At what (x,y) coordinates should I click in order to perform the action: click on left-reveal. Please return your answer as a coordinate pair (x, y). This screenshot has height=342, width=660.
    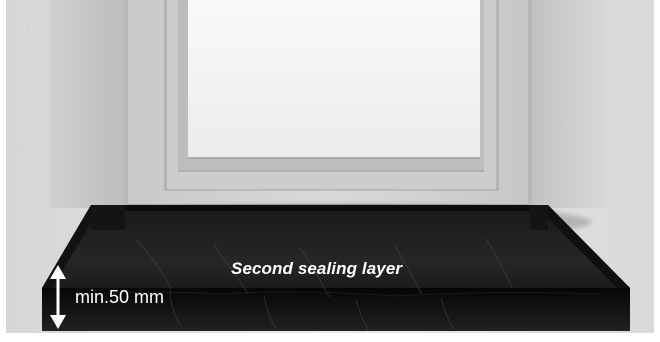
    Looking at the image, I should click on (87, 104).